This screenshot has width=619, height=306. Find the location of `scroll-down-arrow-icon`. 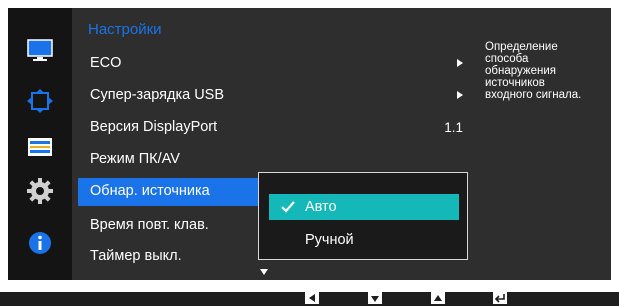

scroll-down-arrow-icon is located at coordinates (264, 272).